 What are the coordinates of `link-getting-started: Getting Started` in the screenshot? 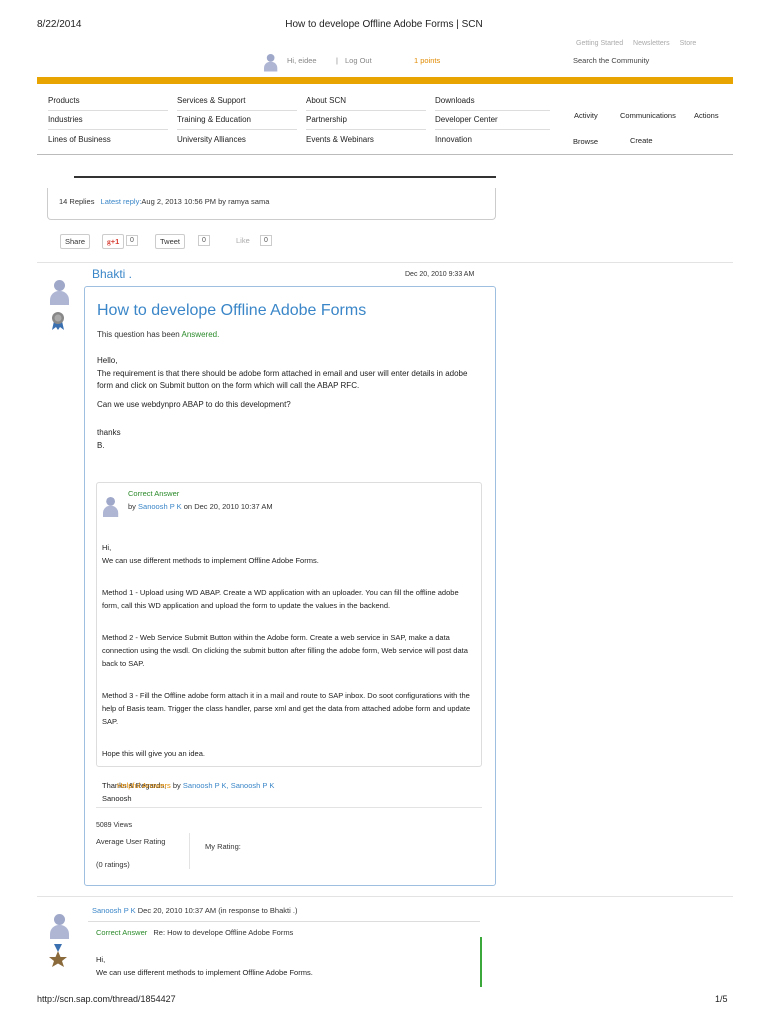 It's located at (599, 43).